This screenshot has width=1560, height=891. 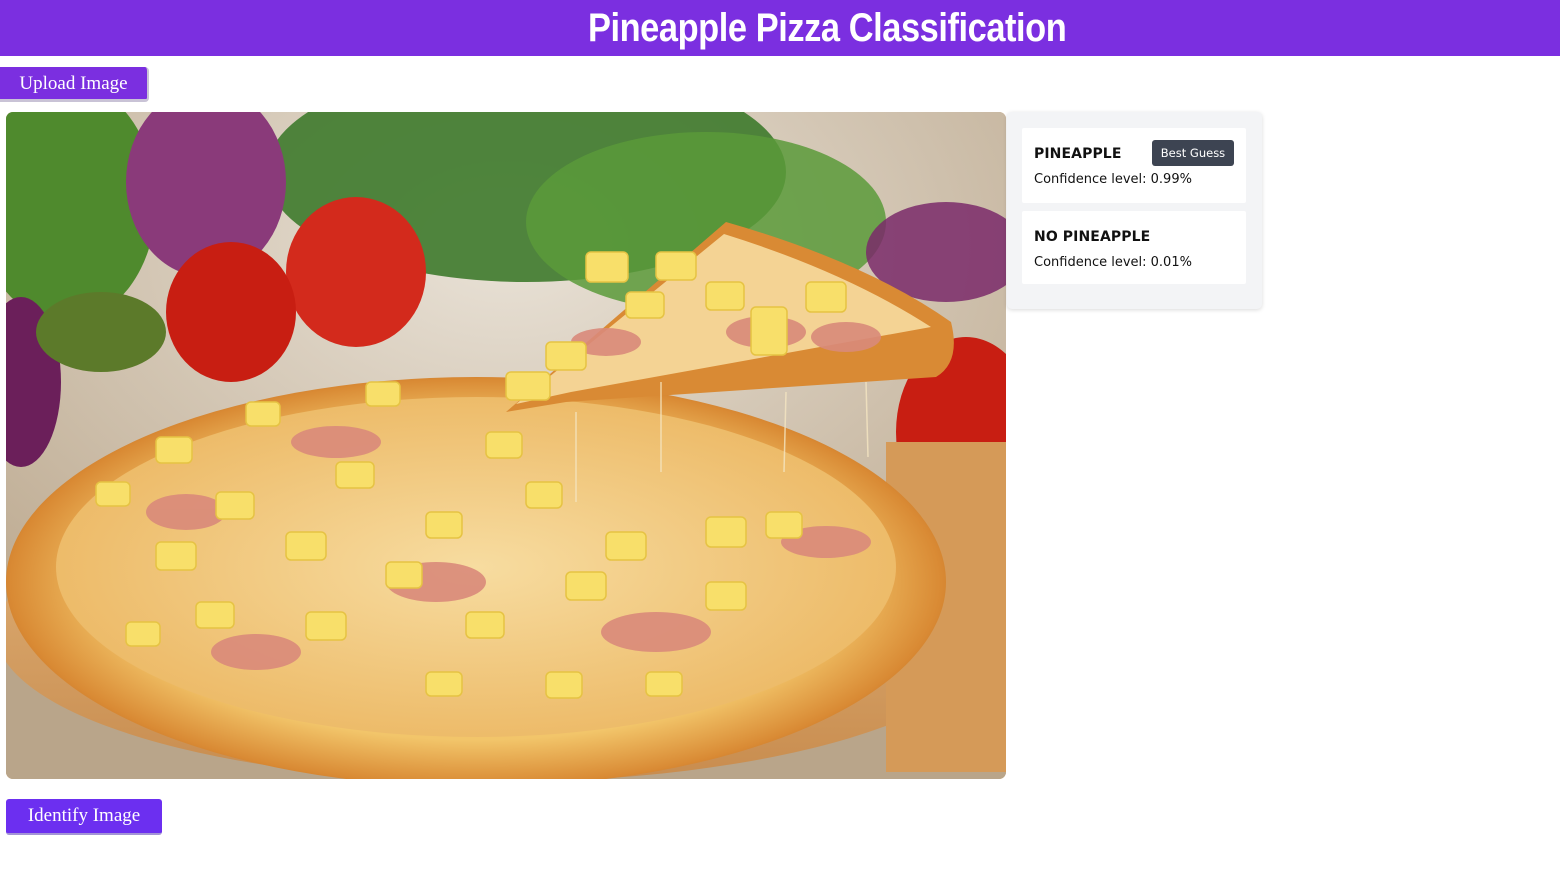 What do you see at coordinates (1113, 179) in the screenshot?
I see `confidence-text: Confidence level: 0.99%` at bounding box center [1113, 179].